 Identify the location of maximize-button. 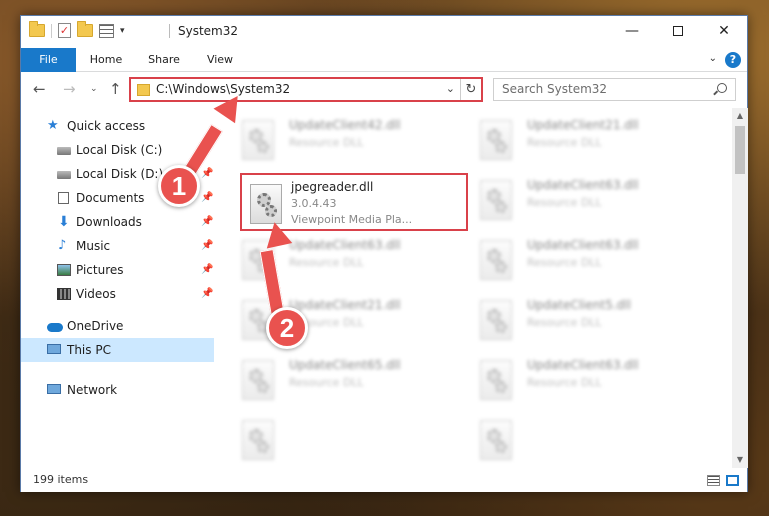
(678, 31).